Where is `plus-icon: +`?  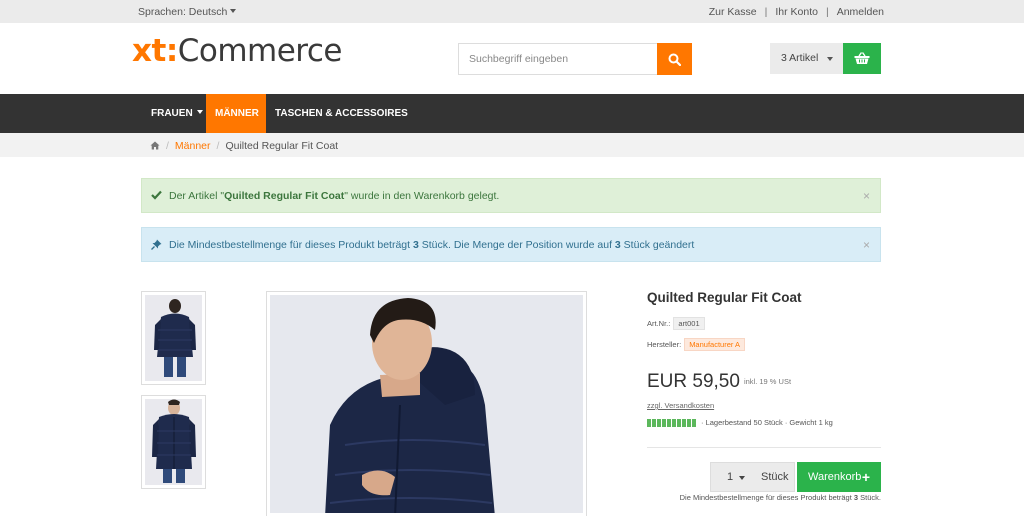
plus-icon: + is located at coordinates (865, 477).